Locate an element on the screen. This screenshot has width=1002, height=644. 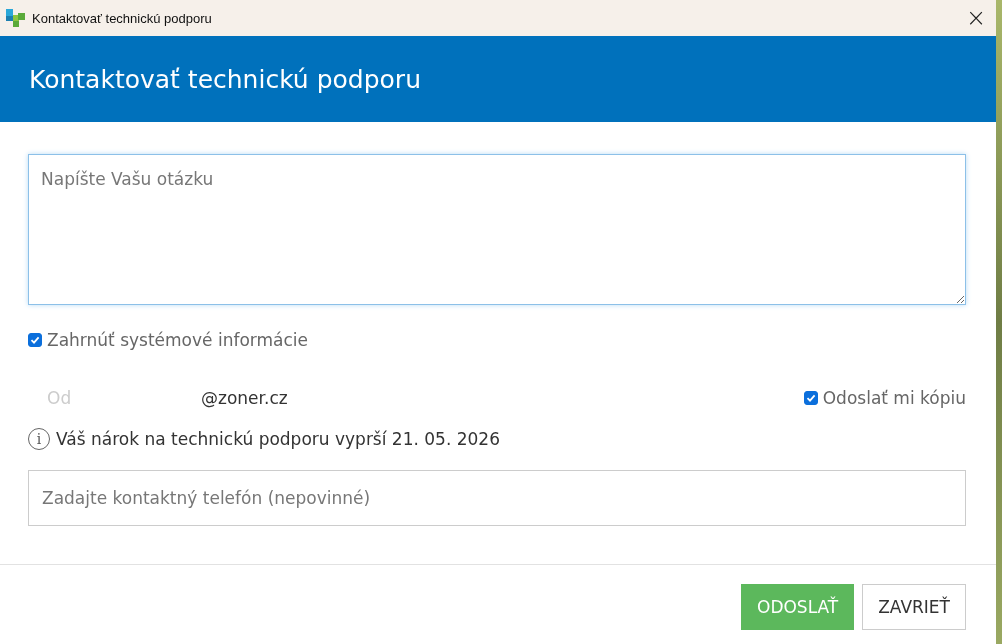
checkbox-label: Odoslať mi kópiu is located at coordinates (894, 398).